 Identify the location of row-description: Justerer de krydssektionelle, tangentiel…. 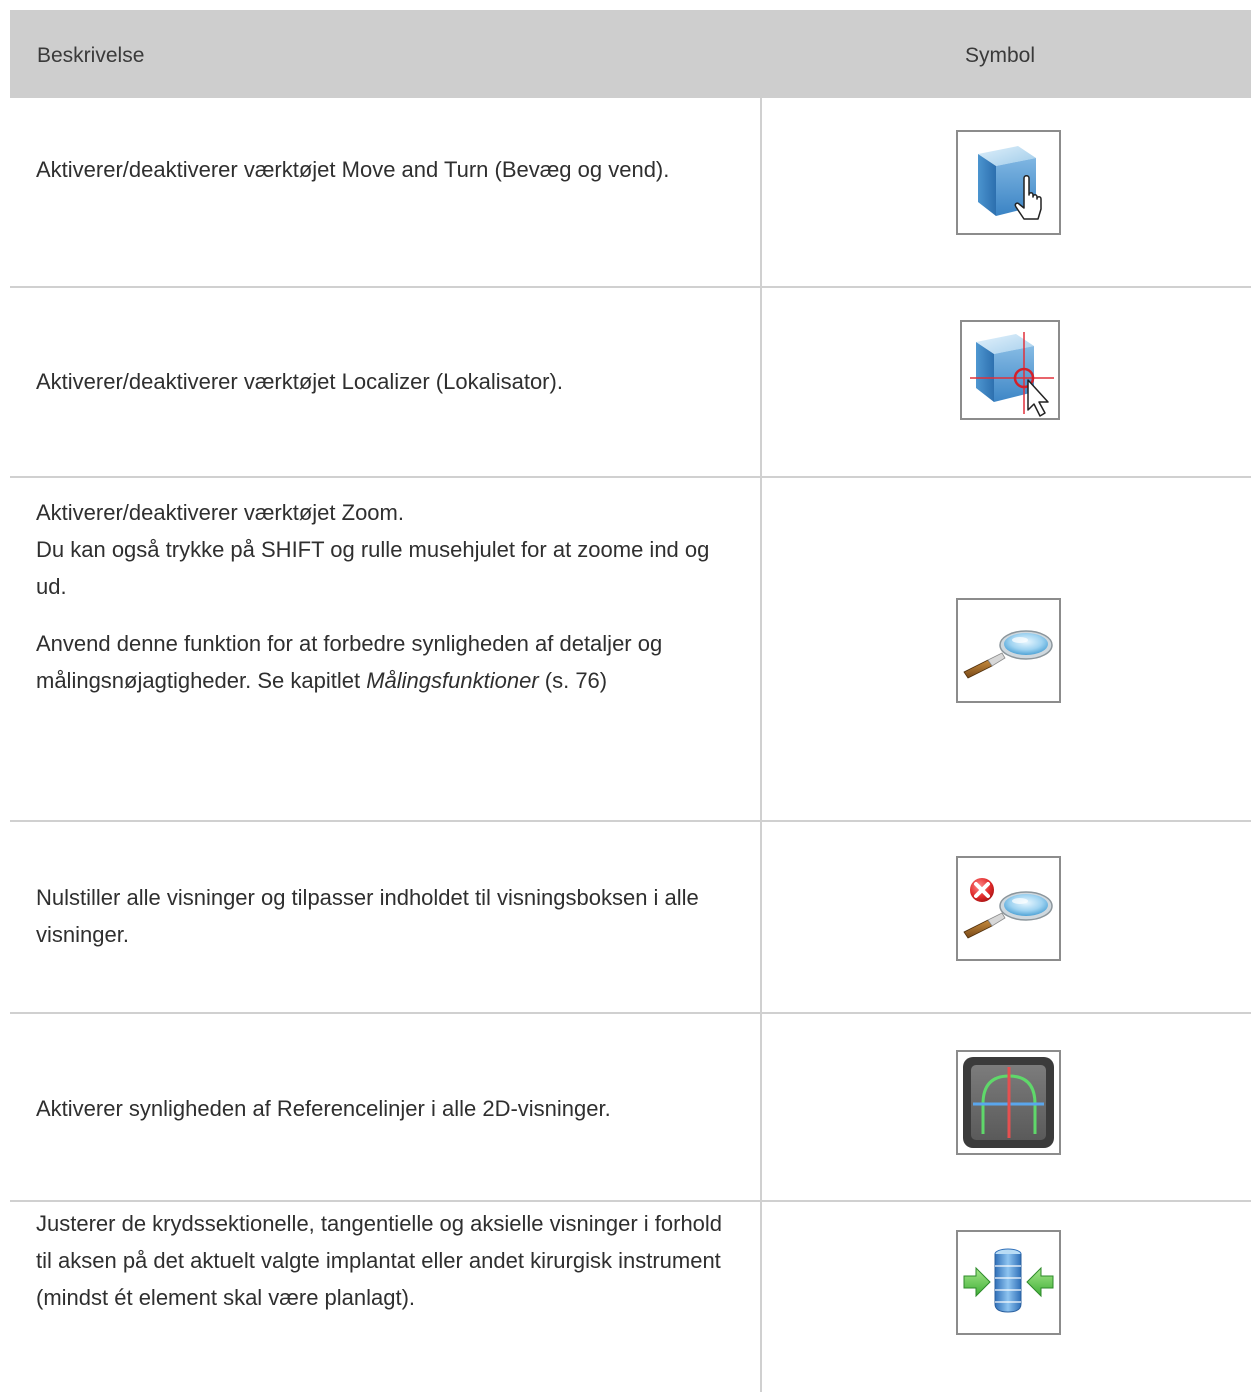
(386, 1260).